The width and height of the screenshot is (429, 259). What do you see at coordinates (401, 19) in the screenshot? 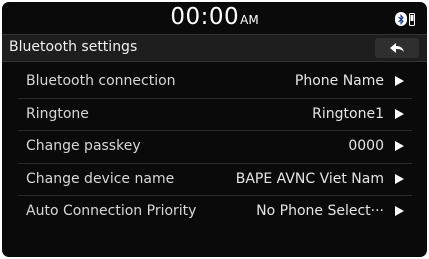
I see `bluetooth-icon` at bounding box center [401, 19].